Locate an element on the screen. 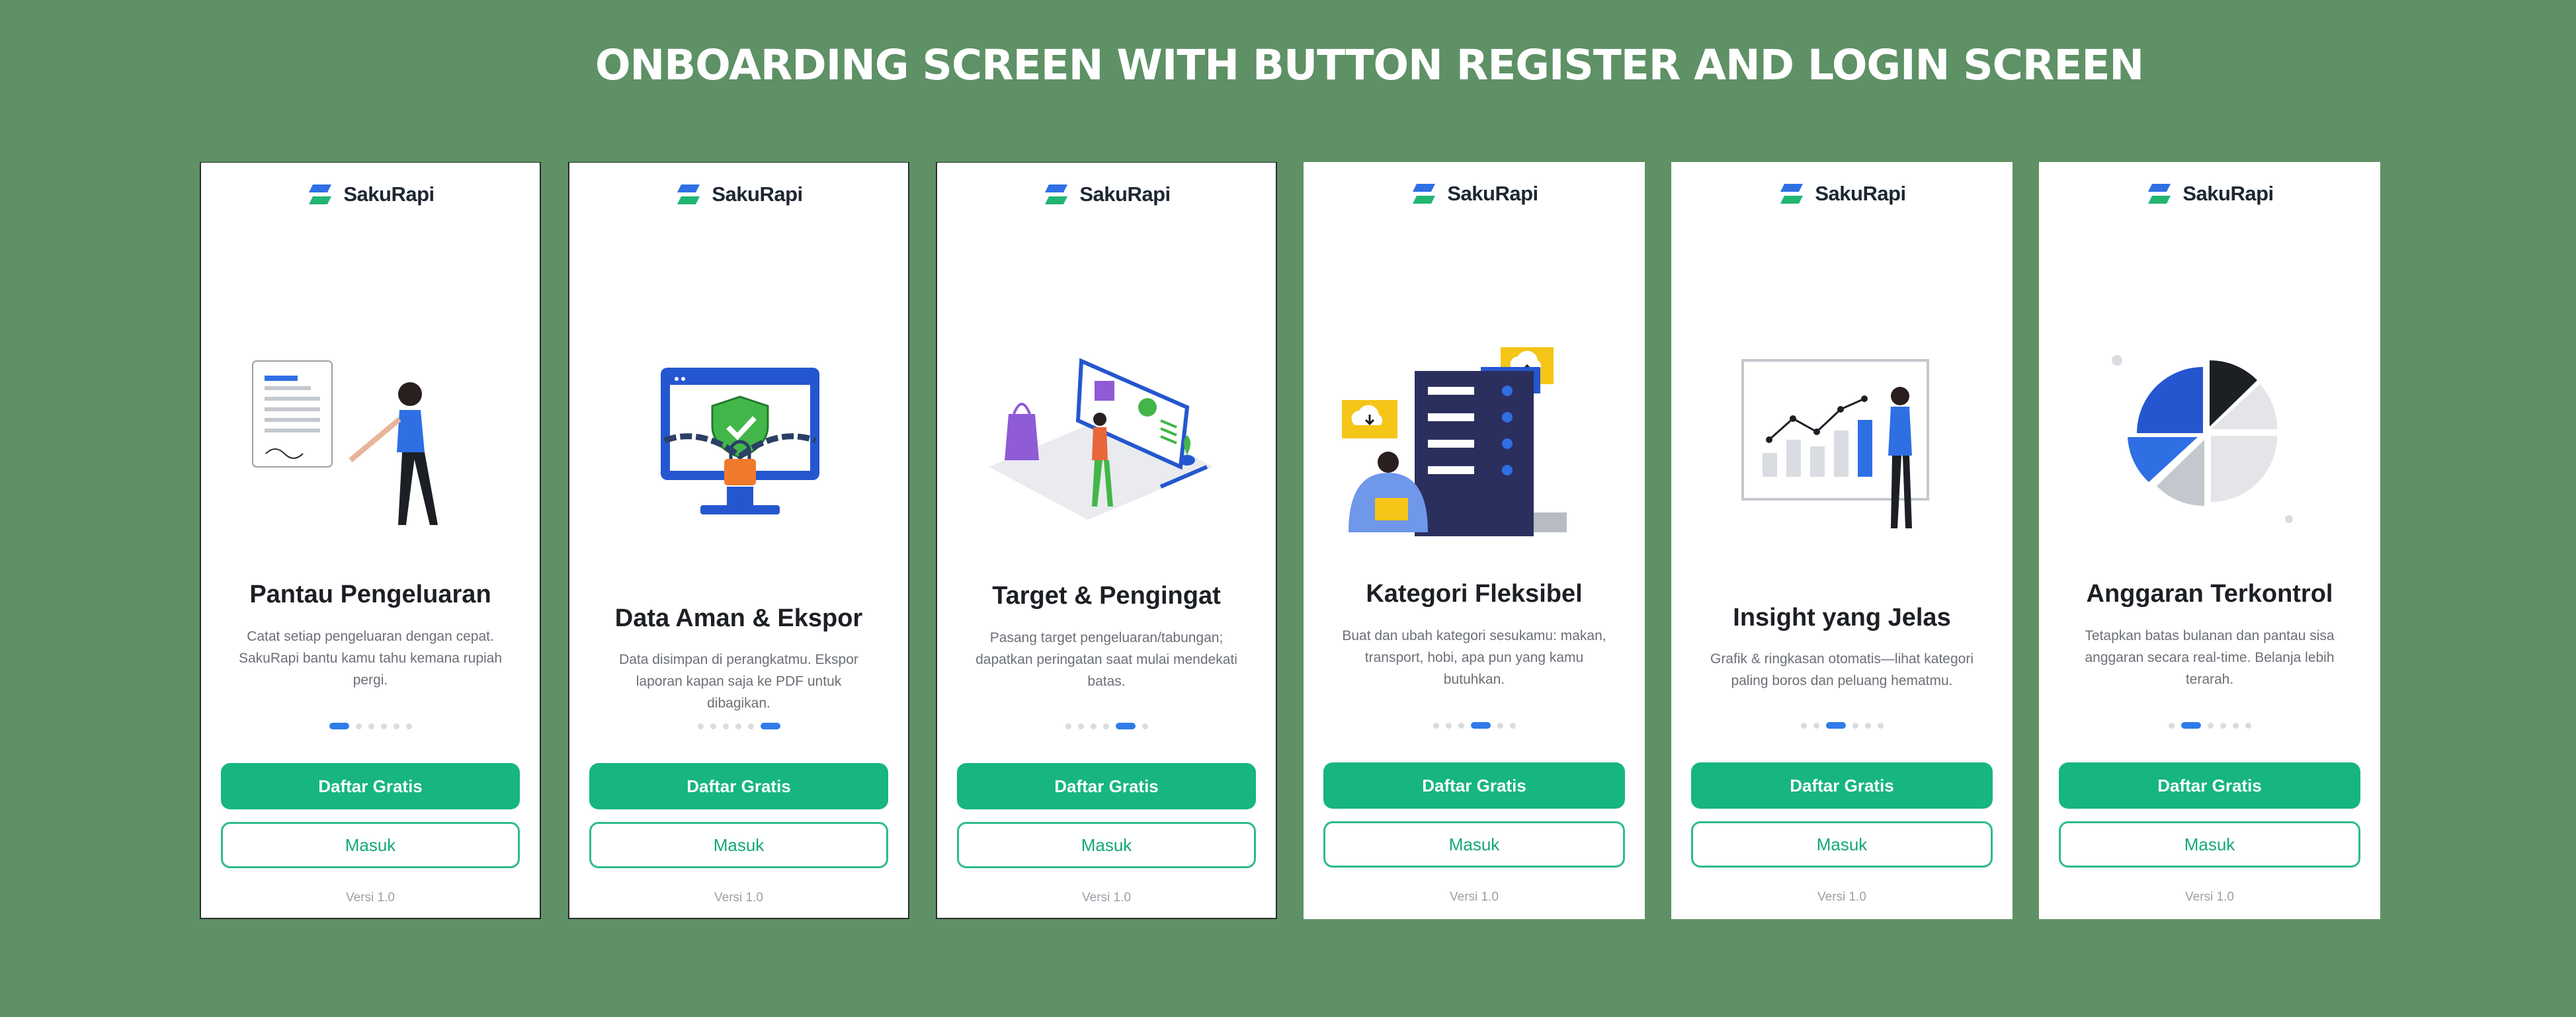 The image size is (2576, 1017). screen-title: Data Aman & Ekspor is located at coordinates (738, 618).